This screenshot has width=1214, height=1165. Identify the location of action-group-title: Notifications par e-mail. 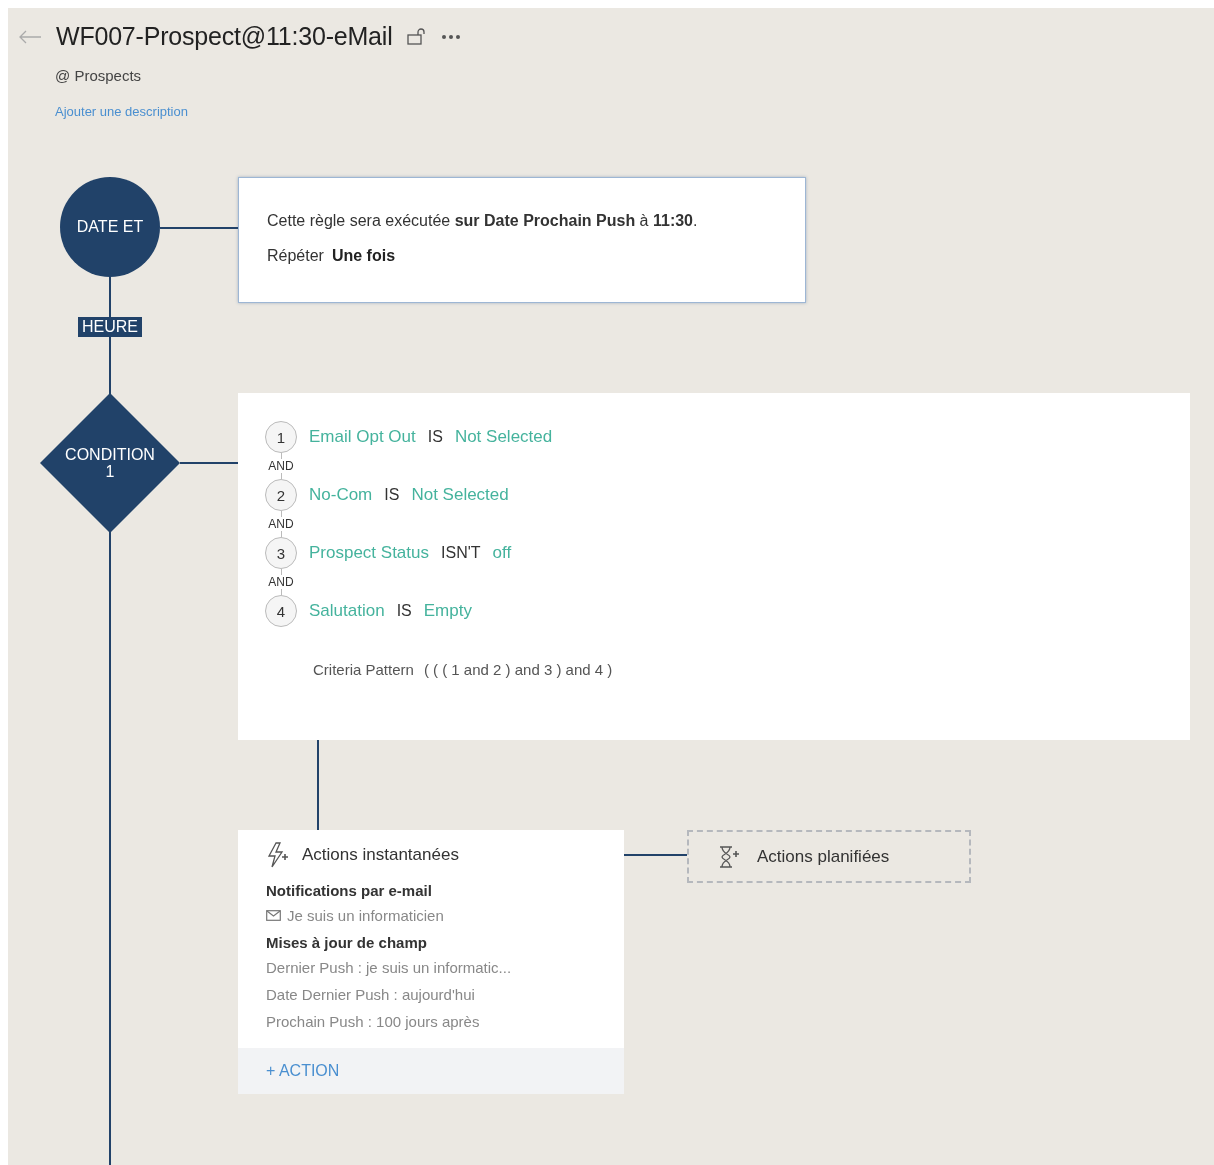
(349, 890).